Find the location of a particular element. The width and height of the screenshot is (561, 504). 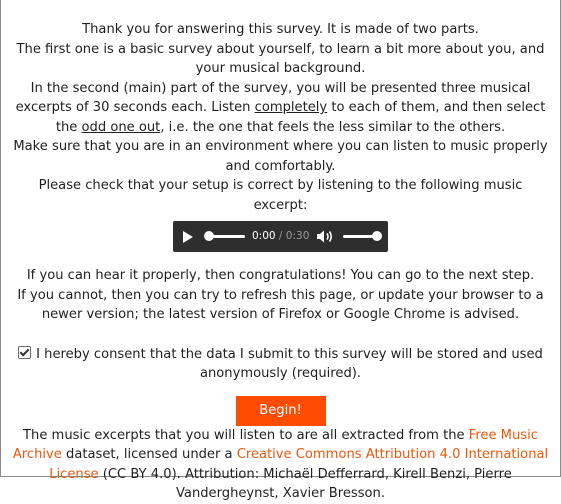

duration: / 0:30 is located at coordinates (292, 236).